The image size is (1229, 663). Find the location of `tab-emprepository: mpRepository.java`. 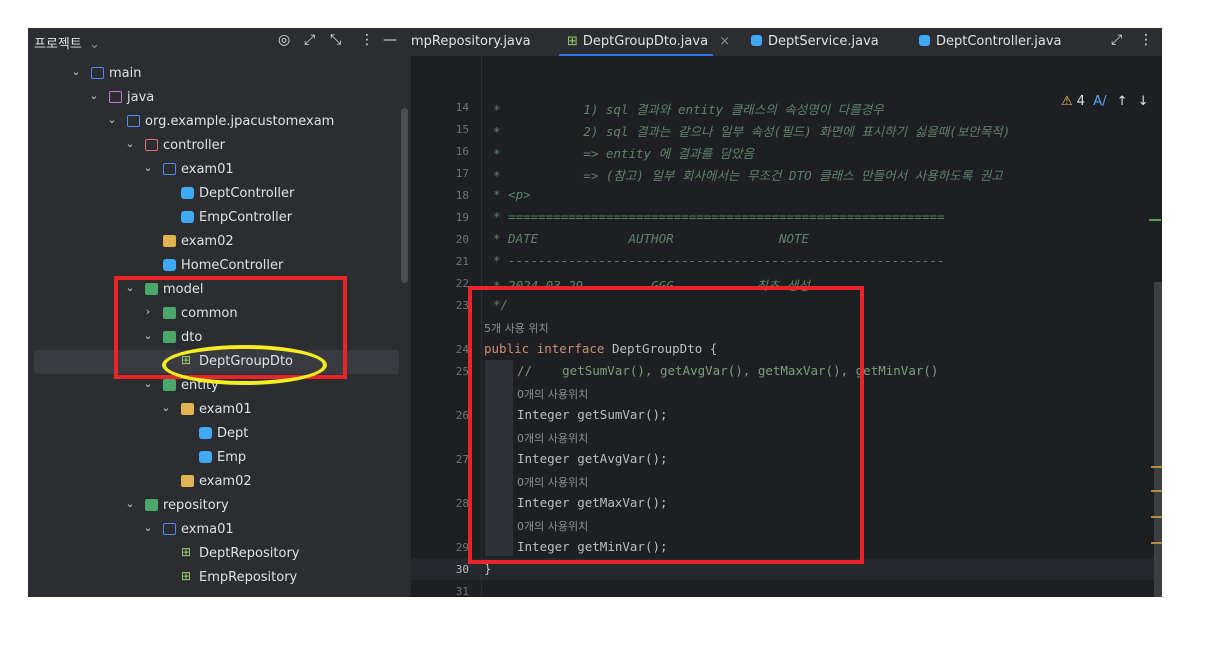

tab-emprepository: mpRepository.java is located at coordinates (471, 41).